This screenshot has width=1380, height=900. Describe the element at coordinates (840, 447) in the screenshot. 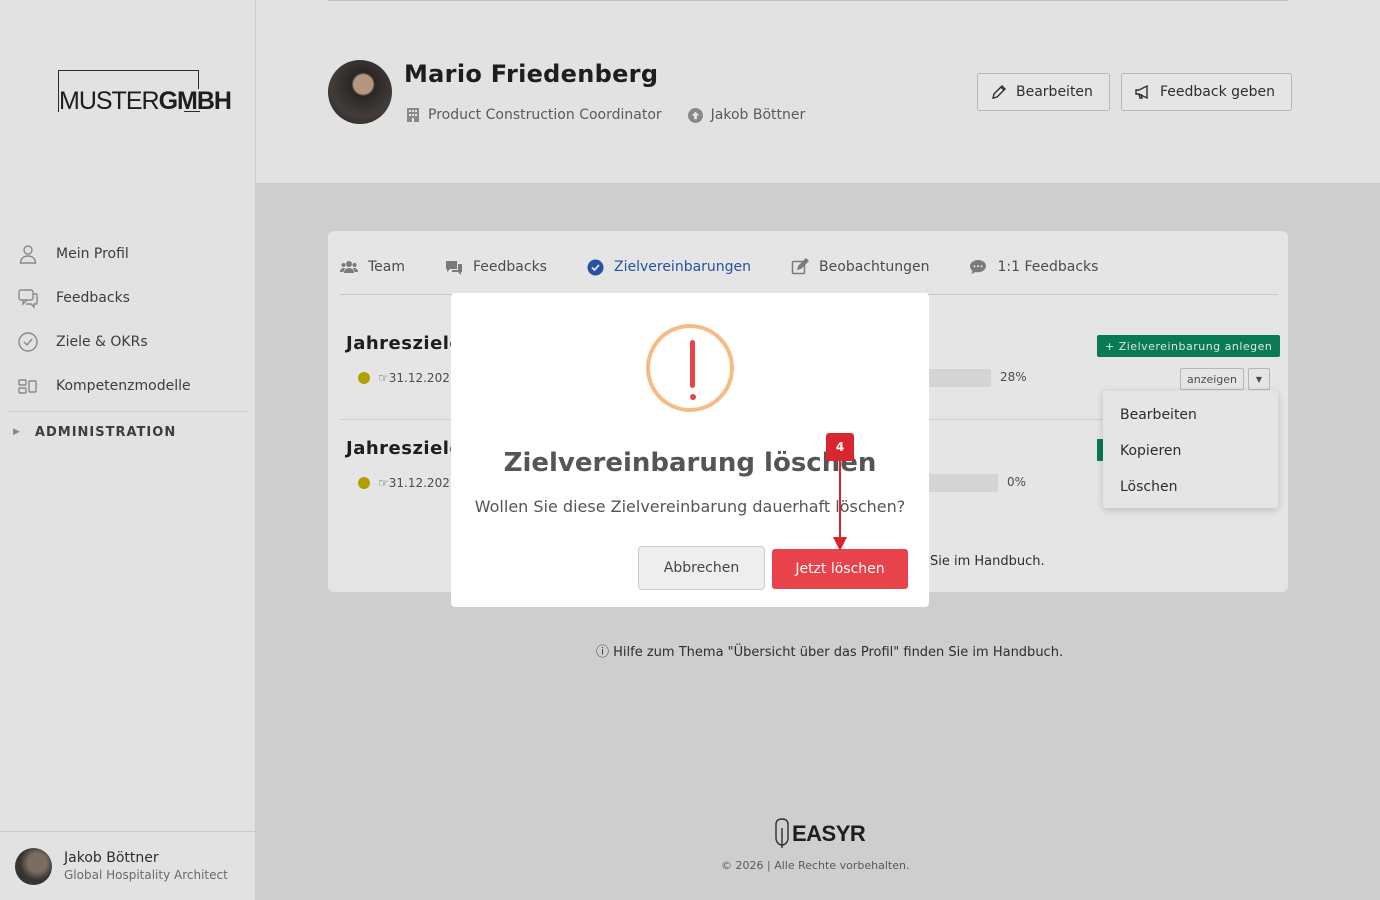

I see `step-badge: 4` at that location.